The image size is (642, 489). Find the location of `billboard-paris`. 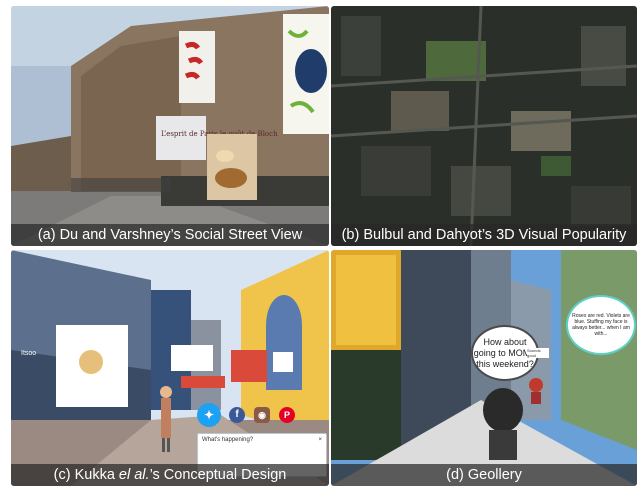

billboard-paris is located at coordinates (181, 138).